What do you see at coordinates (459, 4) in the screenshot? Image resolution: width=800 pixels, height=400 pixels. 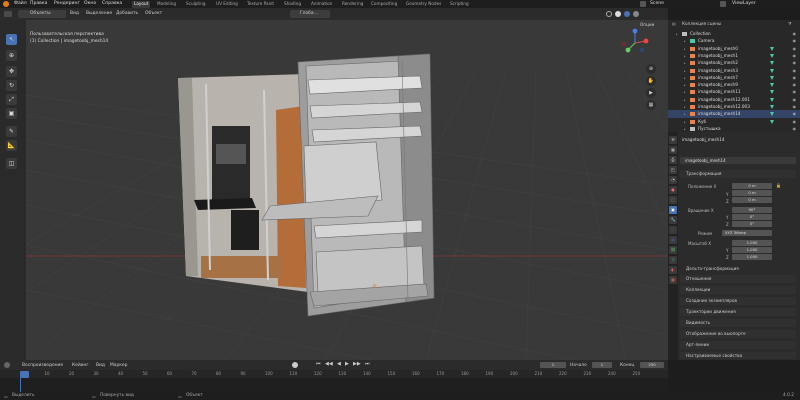 I see `tab-scripting: Scripting` at bounding box center [459, 4].